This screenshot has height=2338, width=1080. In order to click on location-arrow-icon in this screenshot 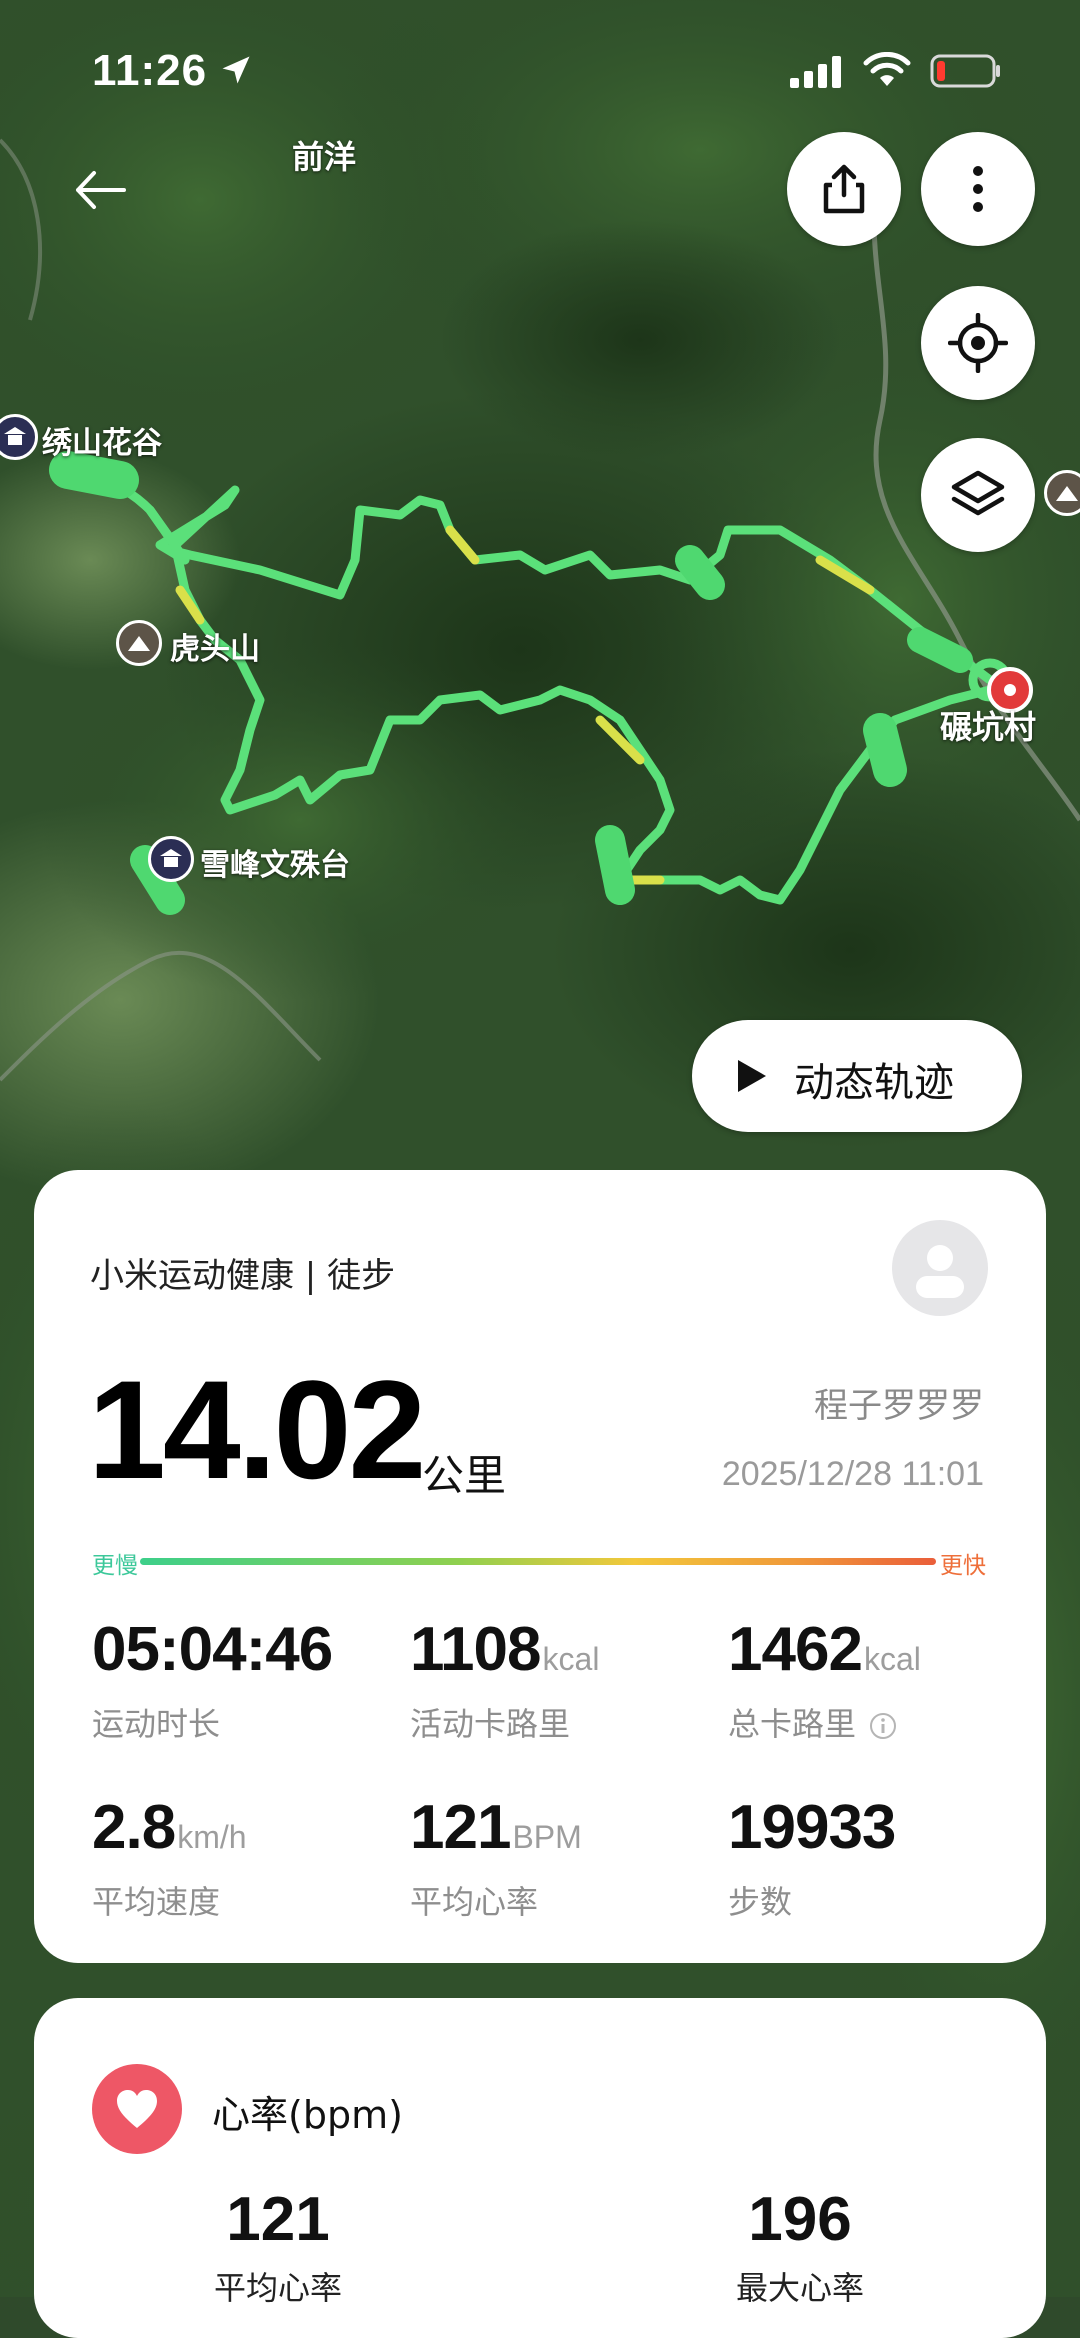, I will do `click(236, 70)`.